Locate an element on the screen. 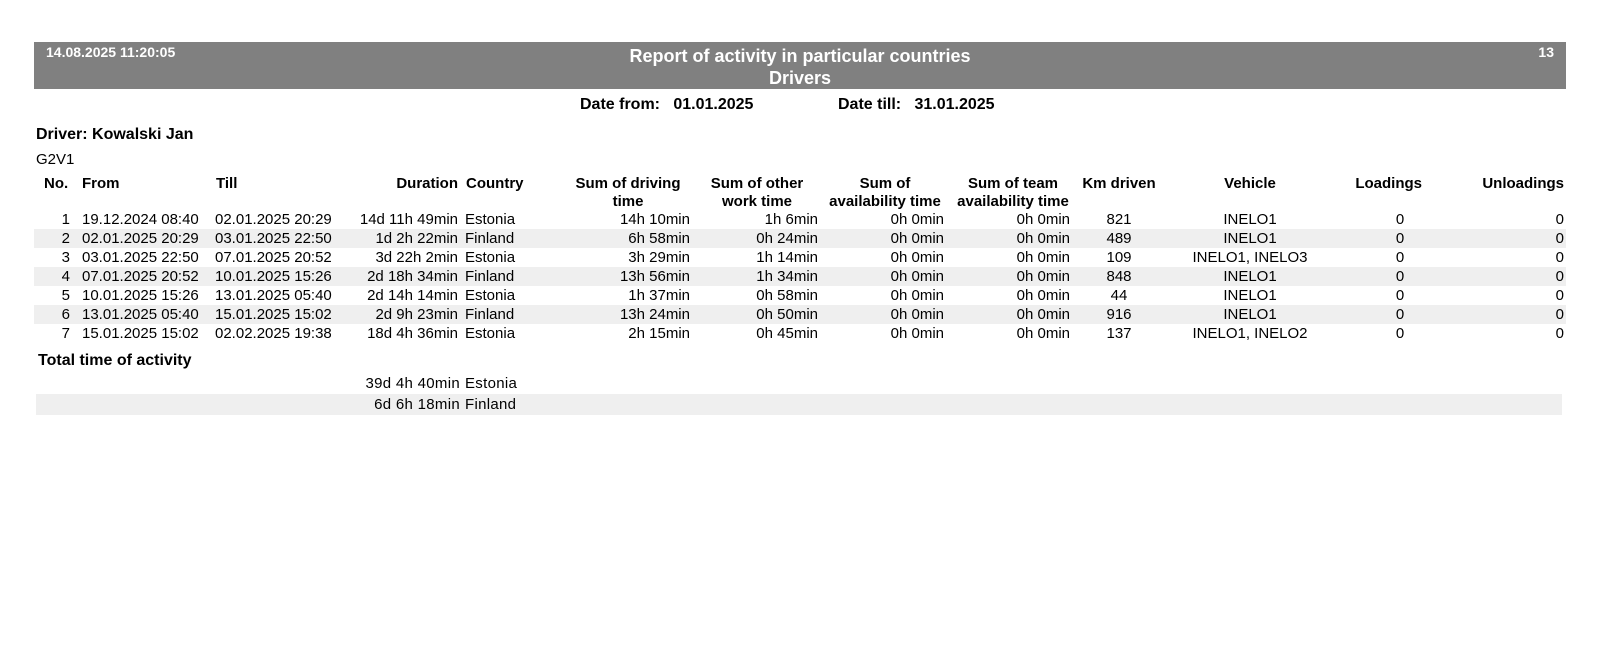 The image size is (1600, 657). col-header-till: Till is located at coordinates (227, 183).